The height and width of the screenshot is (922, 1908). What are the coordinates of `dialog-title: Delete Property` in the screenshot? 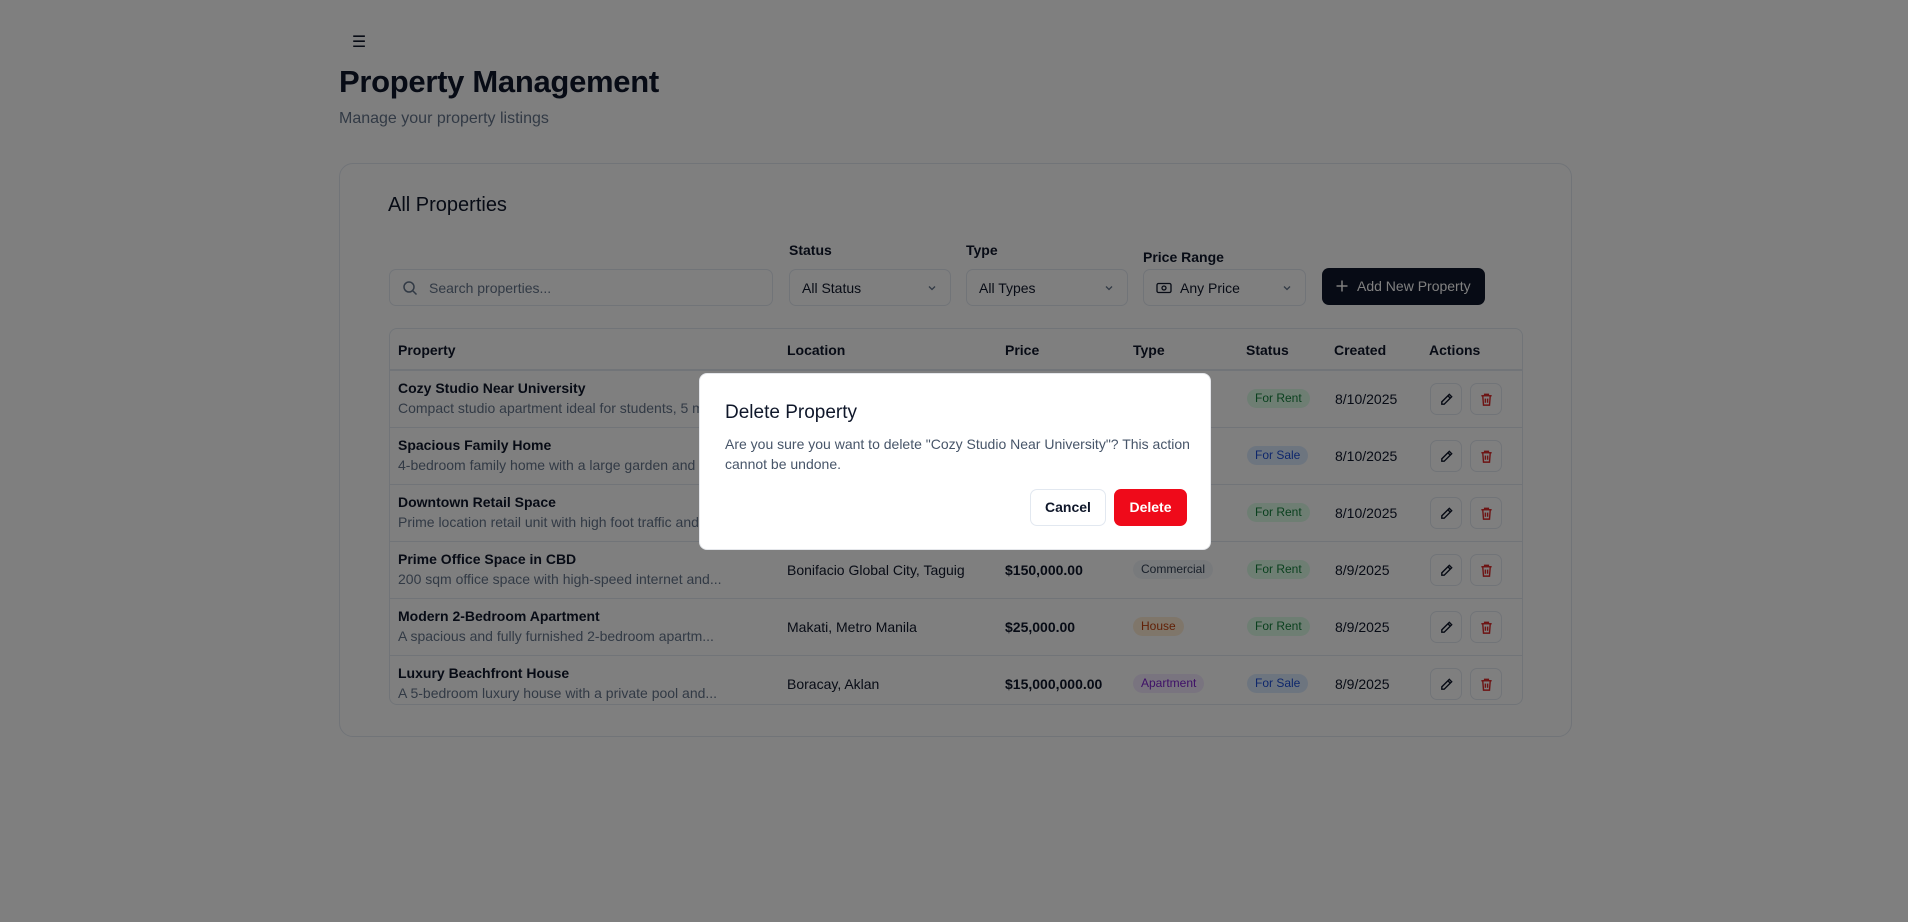 It's located at (791, 412).